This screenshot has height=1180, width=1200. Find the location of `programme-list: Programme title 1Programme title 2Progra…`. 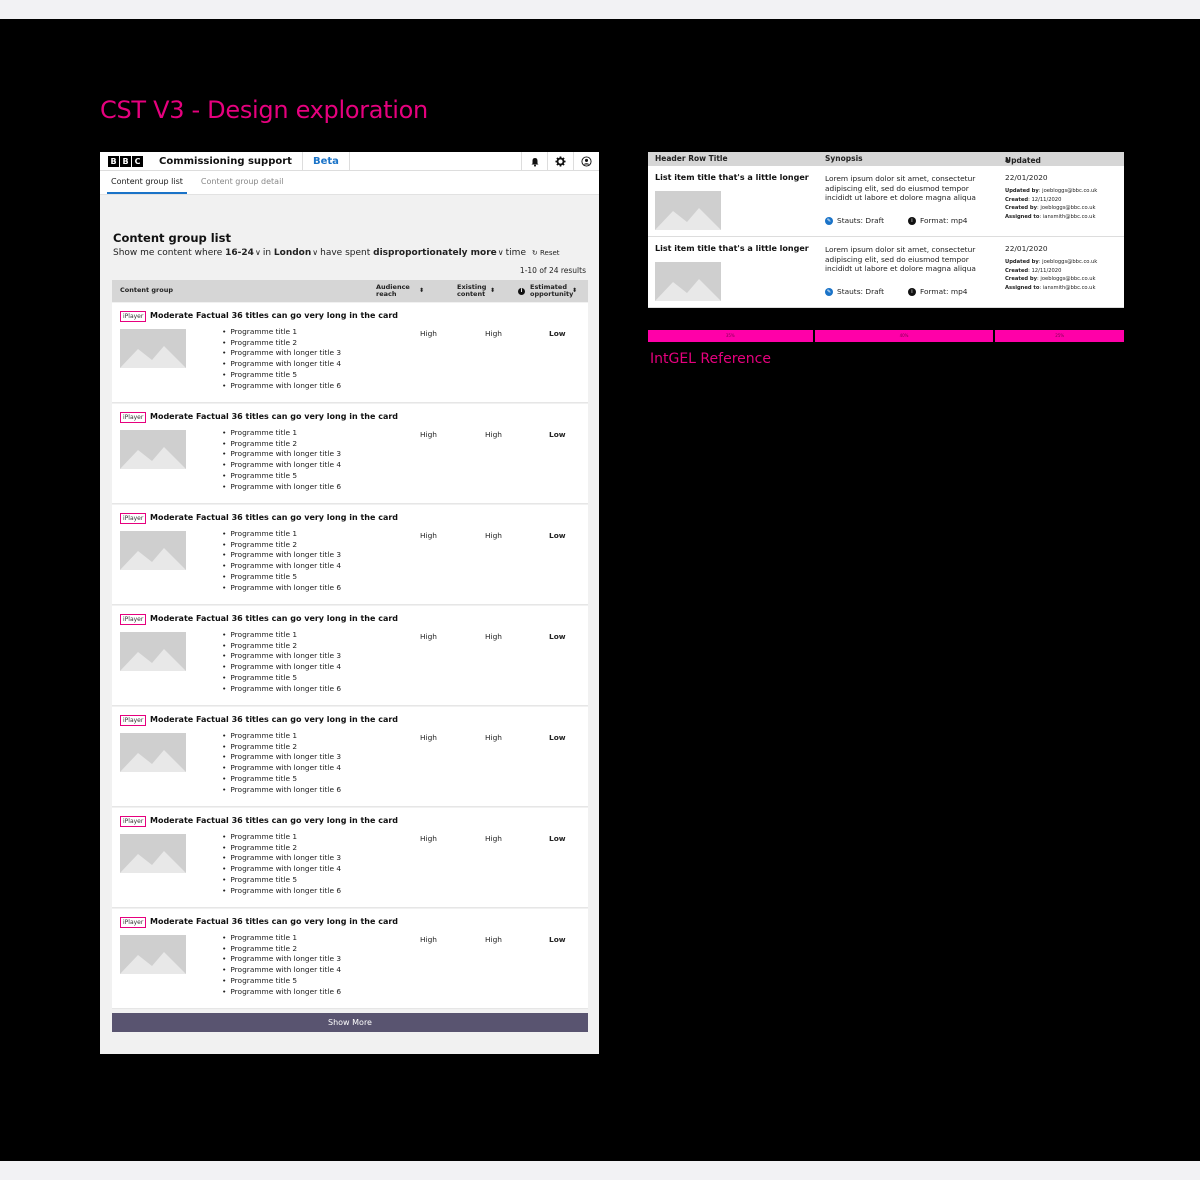

programme-list: Programme title 1Programme title 2Progra… is located at coordinates (281, 460).